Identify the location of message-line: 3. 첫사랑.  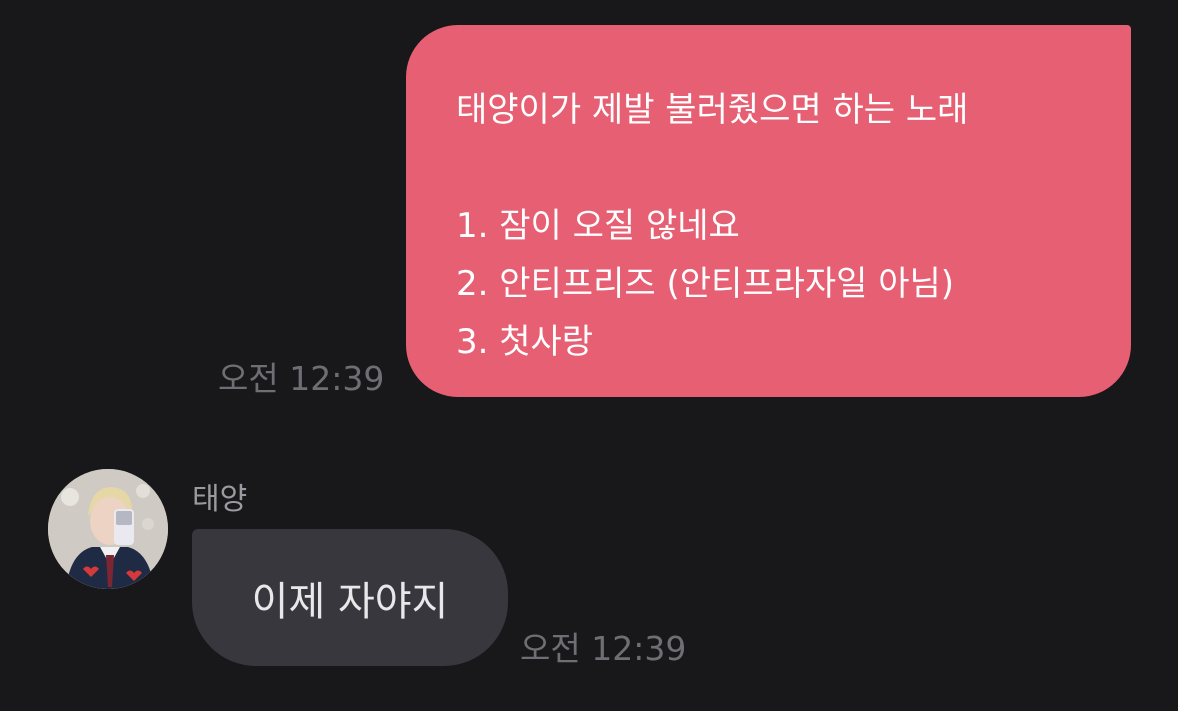
(525, 342).